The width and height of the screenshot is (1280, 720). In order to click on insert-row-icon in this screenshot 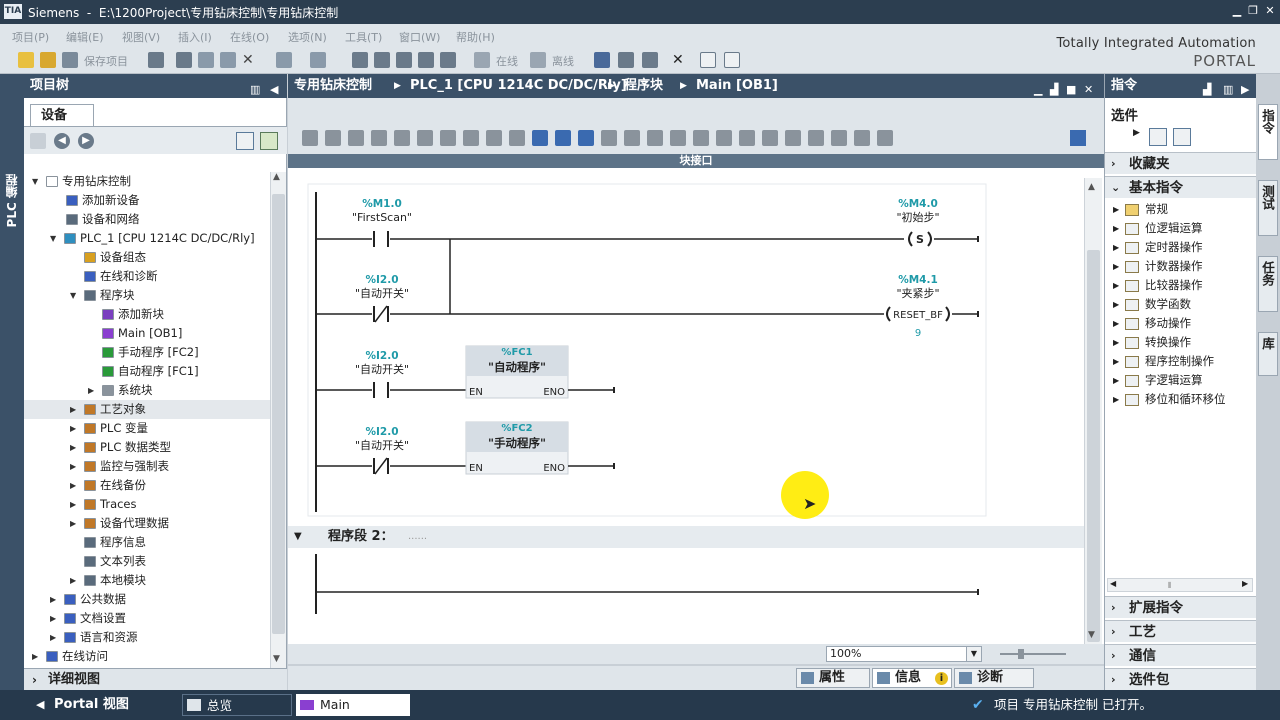, I will do `click(356, 138)`.